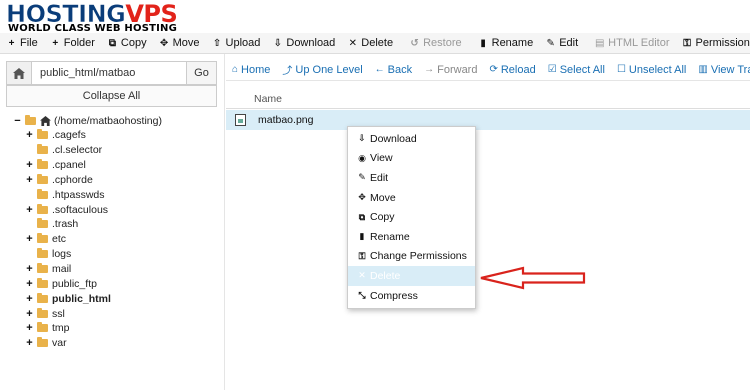 This screenshot has height=390, width=750. I want to click on nav-label: Forward, so click(457, 69).